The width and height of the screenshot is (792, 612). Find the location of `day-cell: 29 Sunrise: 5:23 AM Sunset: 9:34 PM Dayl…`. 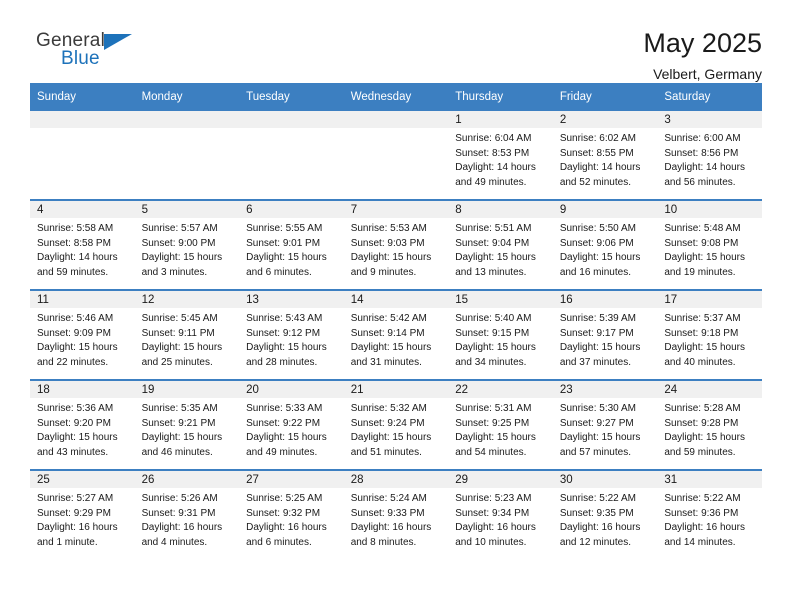

day-cell: 29 Sunrise: 5:23 AM Sunset: 9:34 PM Dayl… is located at coordinates (500, 514).